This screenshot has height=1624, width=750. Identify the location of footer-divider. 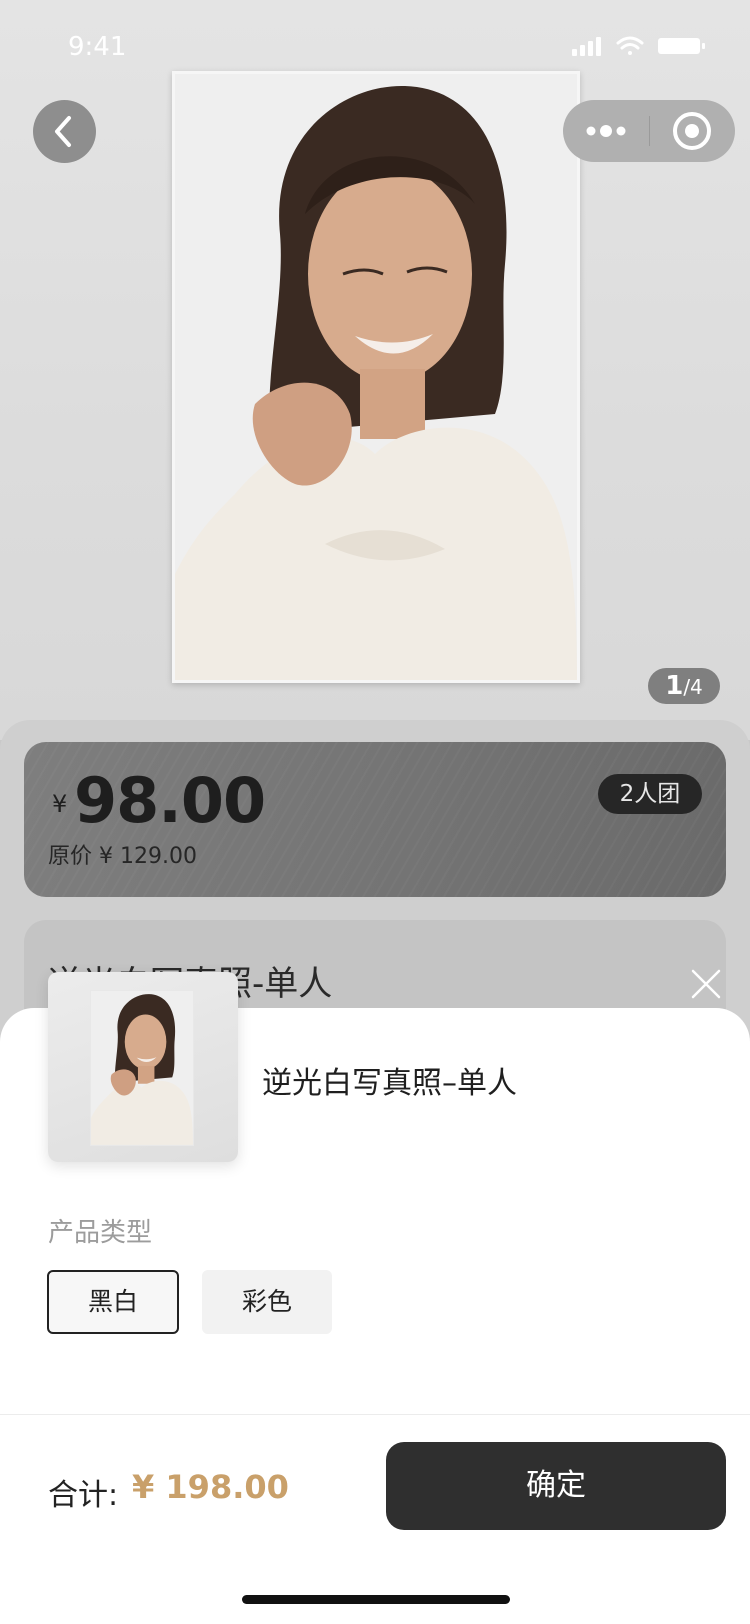
(375, 1414).